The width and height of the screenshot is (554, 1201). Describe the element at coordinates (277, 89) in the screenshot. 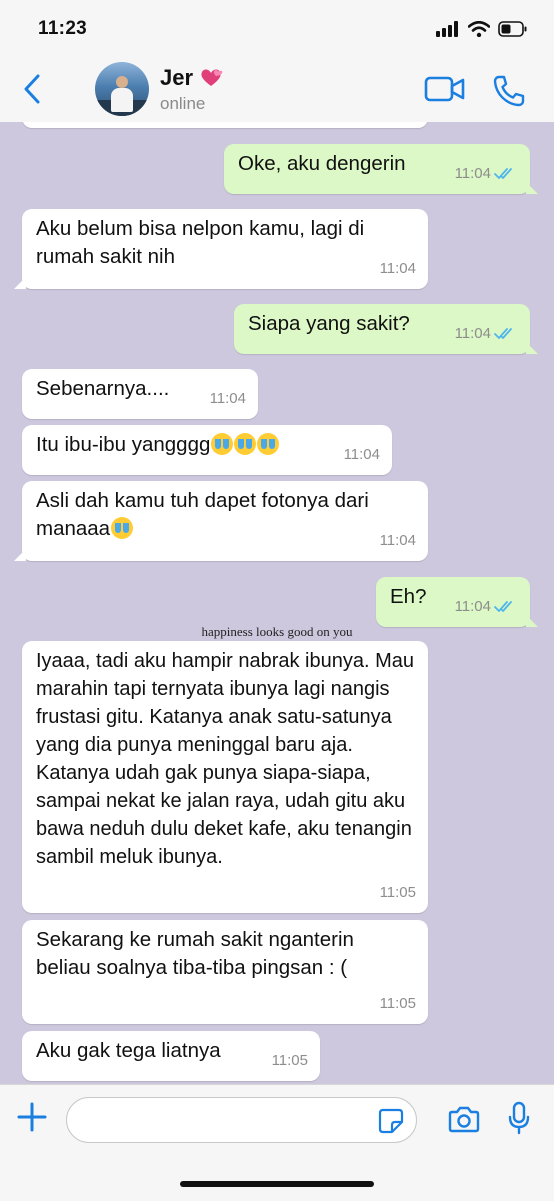

I see `chat-header: Jer online` at that location.